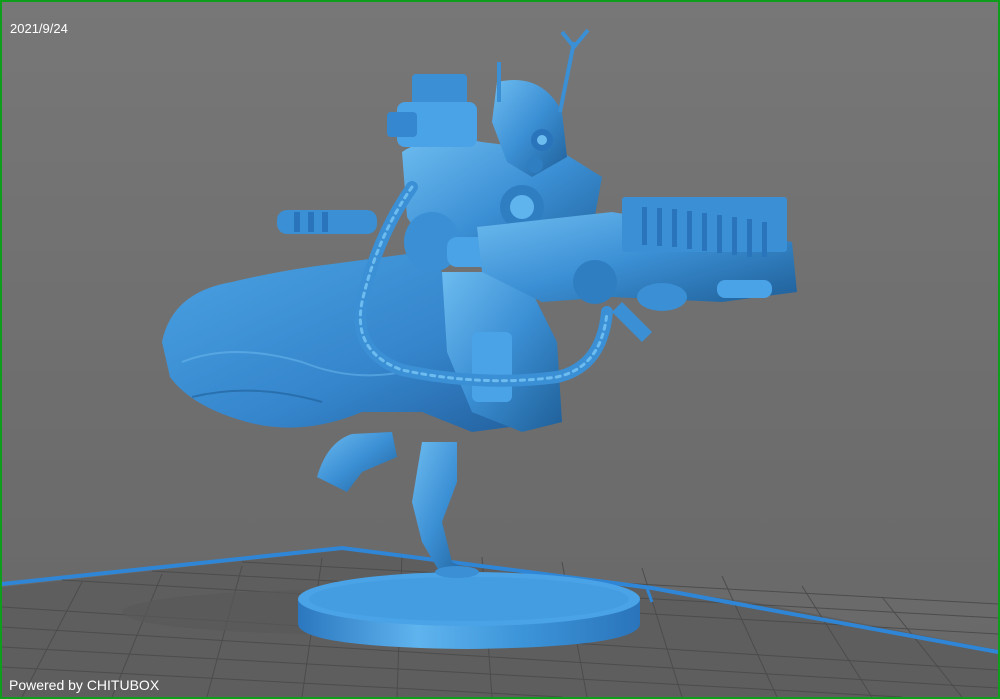  Describe the element at coordinates (469, 610) in the screenshot. I see `model-base` at that location.